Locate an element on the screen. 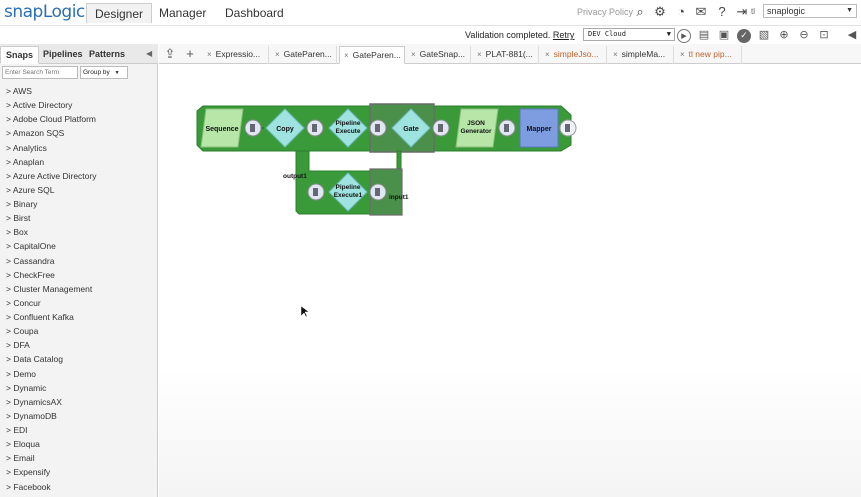  snap-json-generator-label-1: JSON is located at coordinates (476, 123).